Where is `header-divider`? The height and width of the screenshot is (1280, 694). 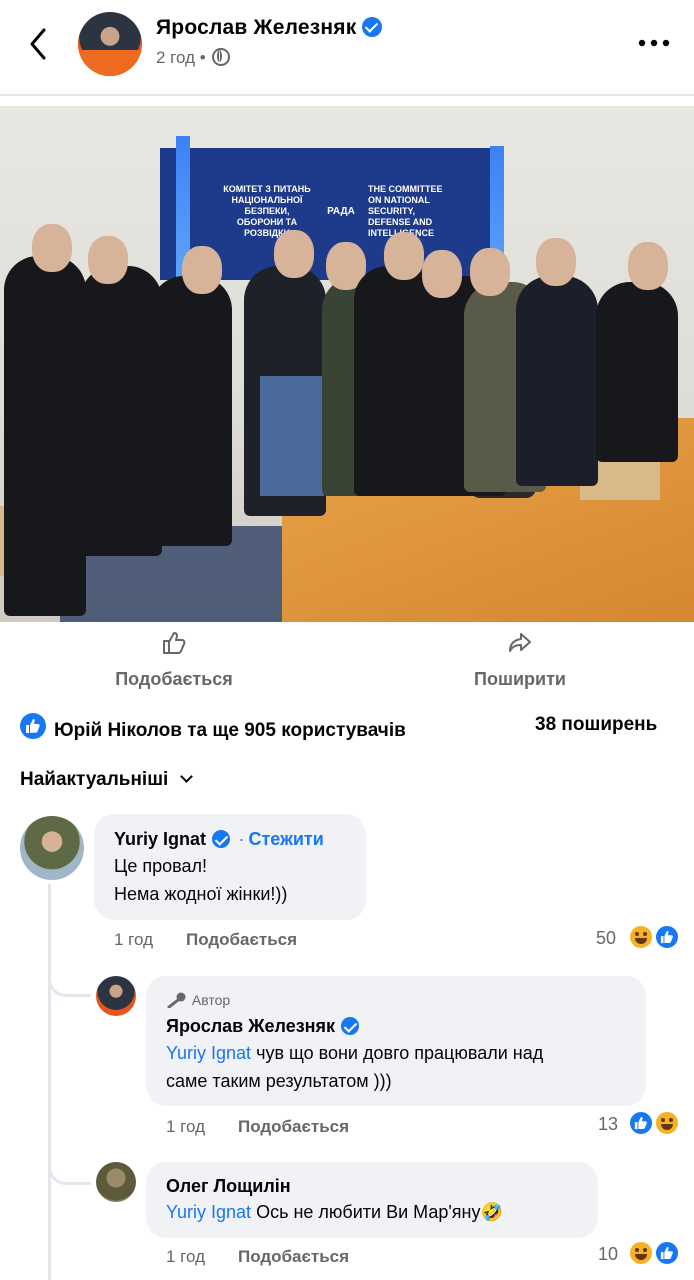
header-divider is located at coordinates (347, 95).